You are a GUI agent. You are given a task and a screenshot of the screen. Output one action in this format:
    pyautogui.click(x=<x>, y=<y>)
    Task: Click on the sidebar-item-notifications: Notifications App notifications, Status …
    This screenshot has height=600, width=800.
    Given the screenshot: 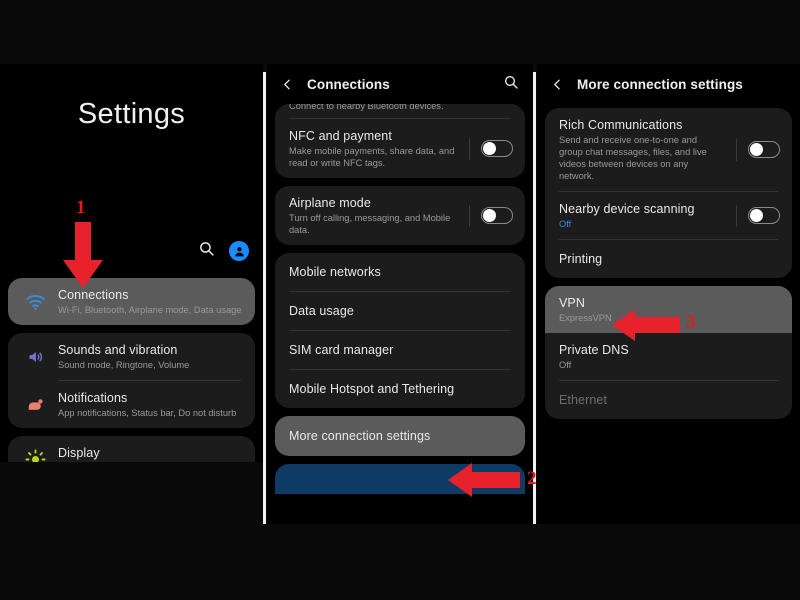 What is the action you would take?
    pyautogui.click(x=131, y=404)
    